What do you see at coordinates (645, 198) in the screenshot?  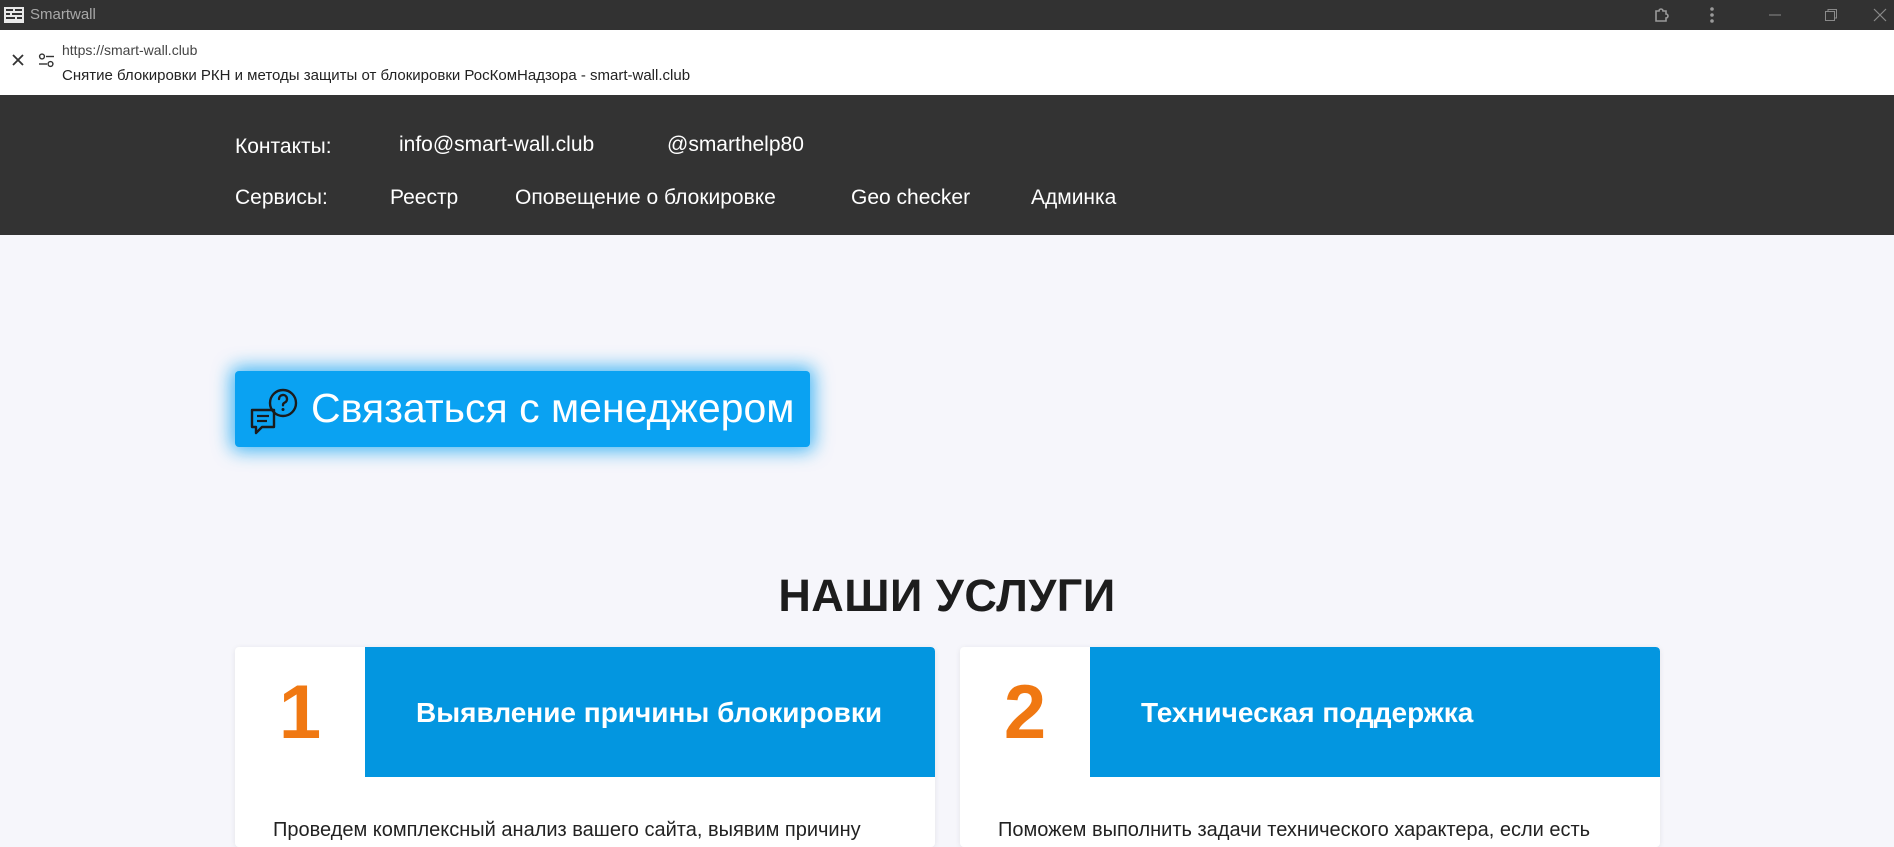 I see `nav-link-block-alert: Оповещение о блокировке` at bounding box center [645, 198].